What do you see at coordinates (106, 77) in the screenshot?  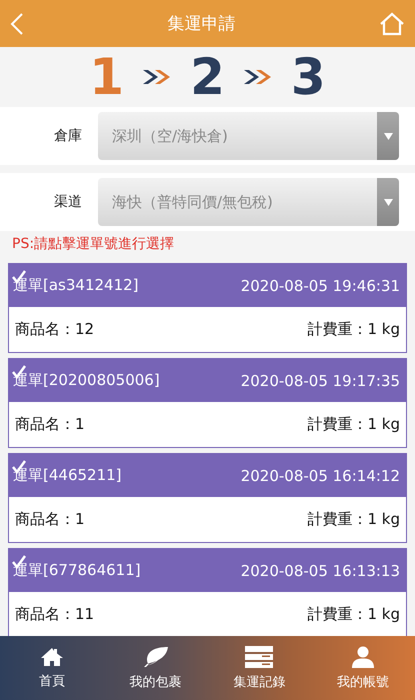 I see `step-number: 1` at bounding box center [106, 77].